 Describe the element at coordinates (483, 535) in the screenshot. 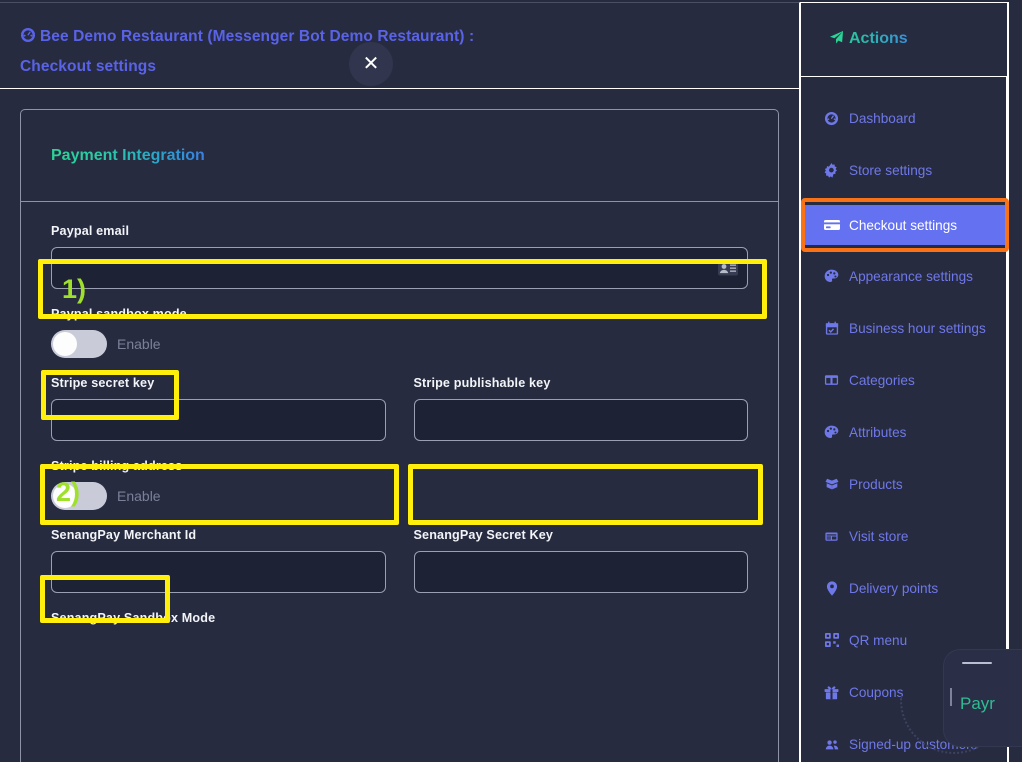

I see `senangpay-secret-label: SenangPay Secret Key` at that location.